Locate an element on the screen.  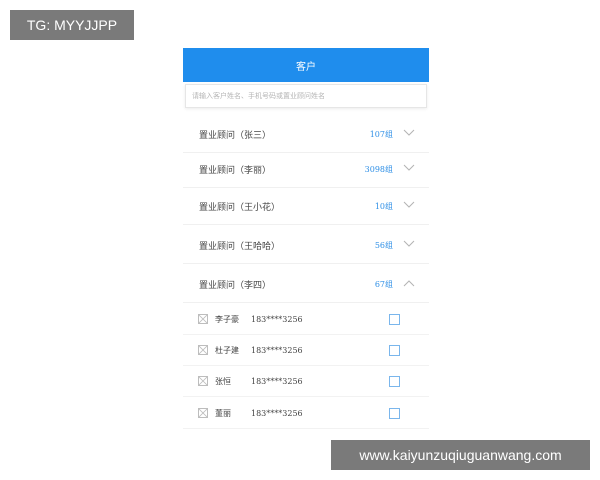
advisor-group-count: 3098组 is located at coordinates (378, 169).